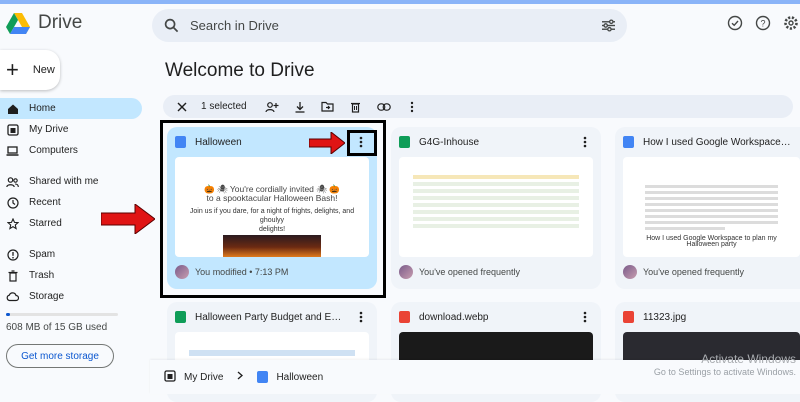  Describe the element at coordinates (57, 327) in the screenshot. I see `storage-usage-text: 608 MB of 15 GB used` at that location.